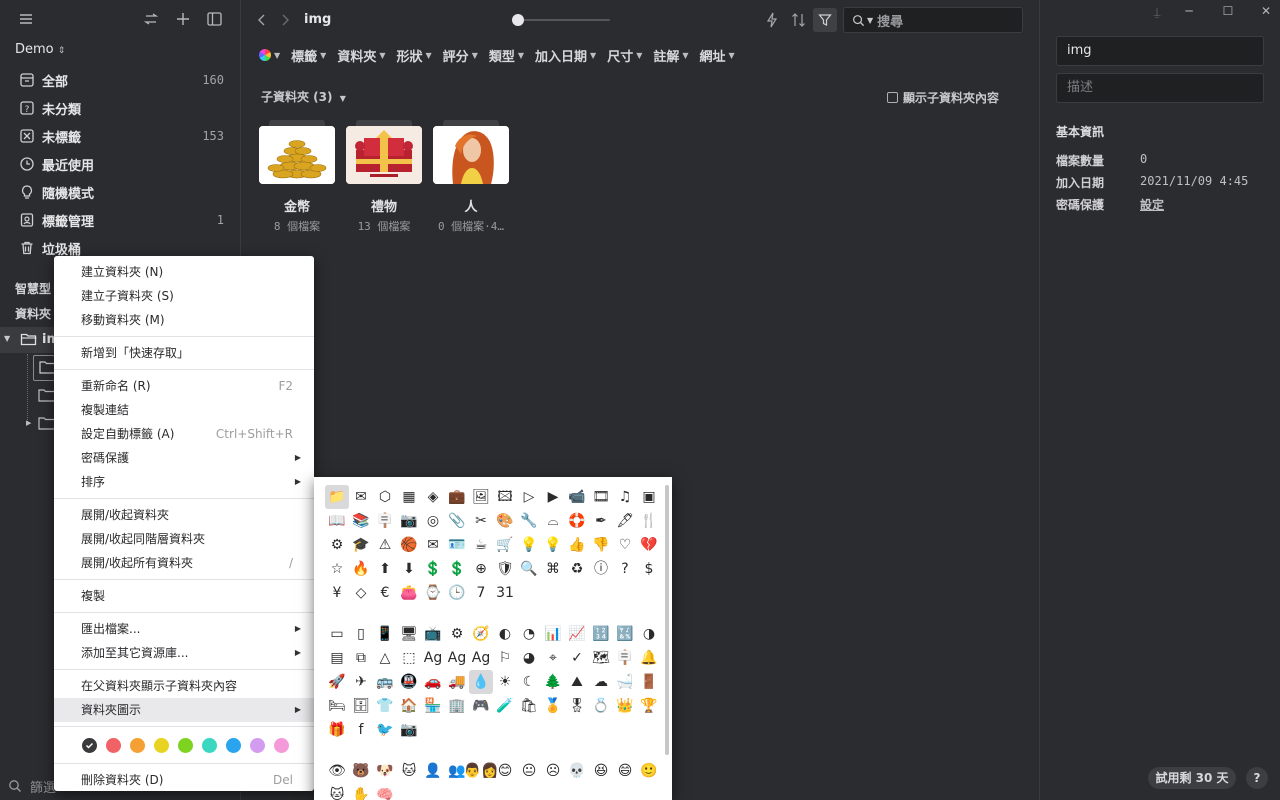  Describe the element at coordinates (433, 593) in the screenshot. I see `folder-icon-option: ⌚` at that location.